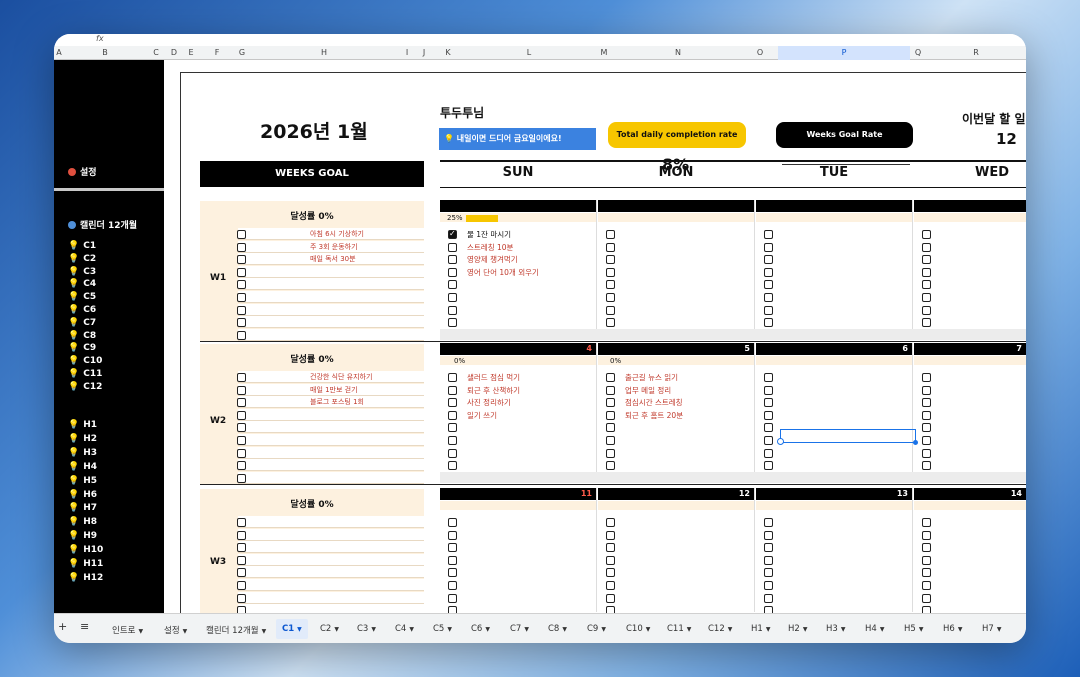 The image size is (1080, 677). I want to click on sidebar-item-h5: 💡 H5, so click(82, 481).